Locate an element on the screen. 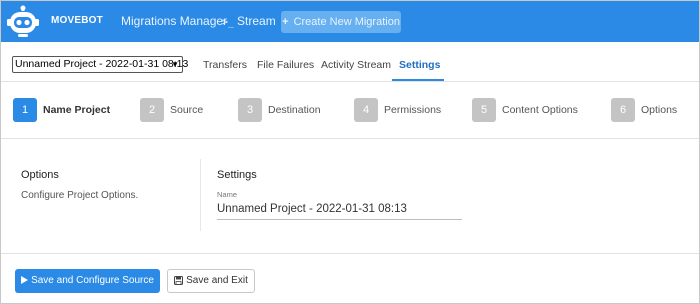  tab-file-failures: File Failures is located at coordinates (285, 65).